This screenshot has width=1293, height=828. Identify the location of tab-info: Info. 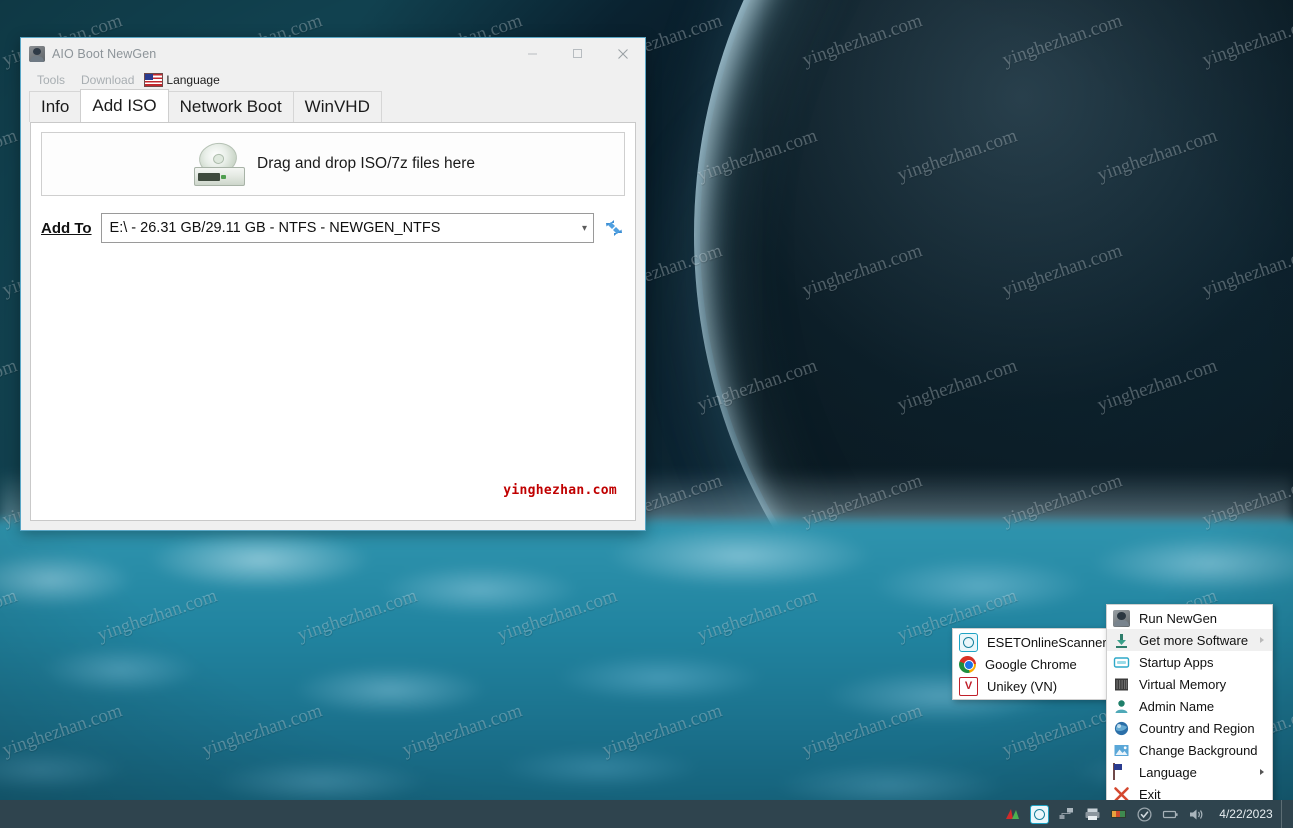
(55, 106).